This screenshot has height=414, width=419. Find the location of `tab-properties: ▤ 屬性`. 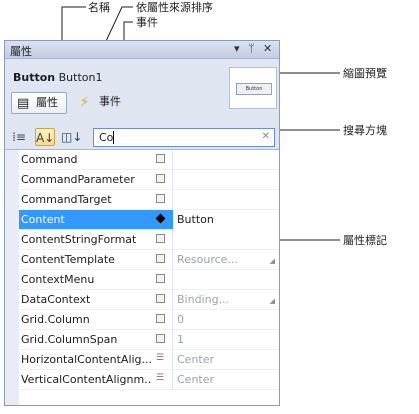

tab-properties: ▤ 屬性 is located at coordinates (39, 103).